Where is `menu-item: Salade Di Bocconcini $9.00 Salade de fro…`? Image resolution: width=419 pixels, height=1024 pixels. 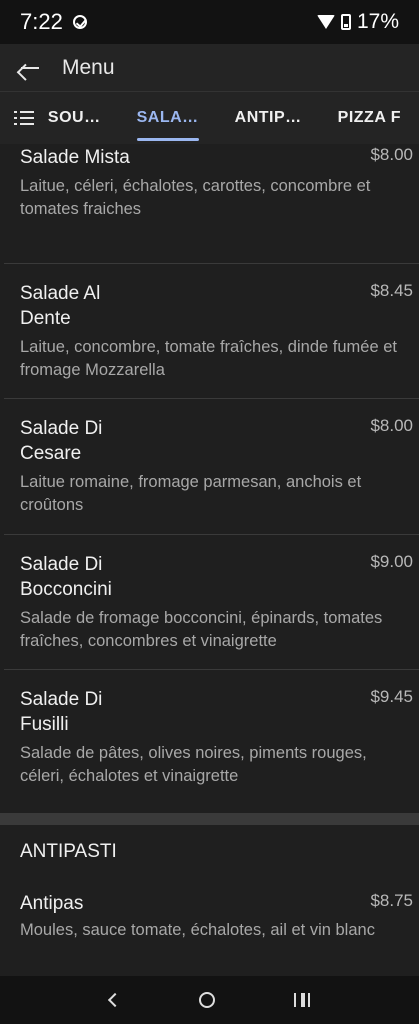 menu-item: Salade Di Bocconcini $9.00 Salade de fro… is located at coordinates (211, 602).